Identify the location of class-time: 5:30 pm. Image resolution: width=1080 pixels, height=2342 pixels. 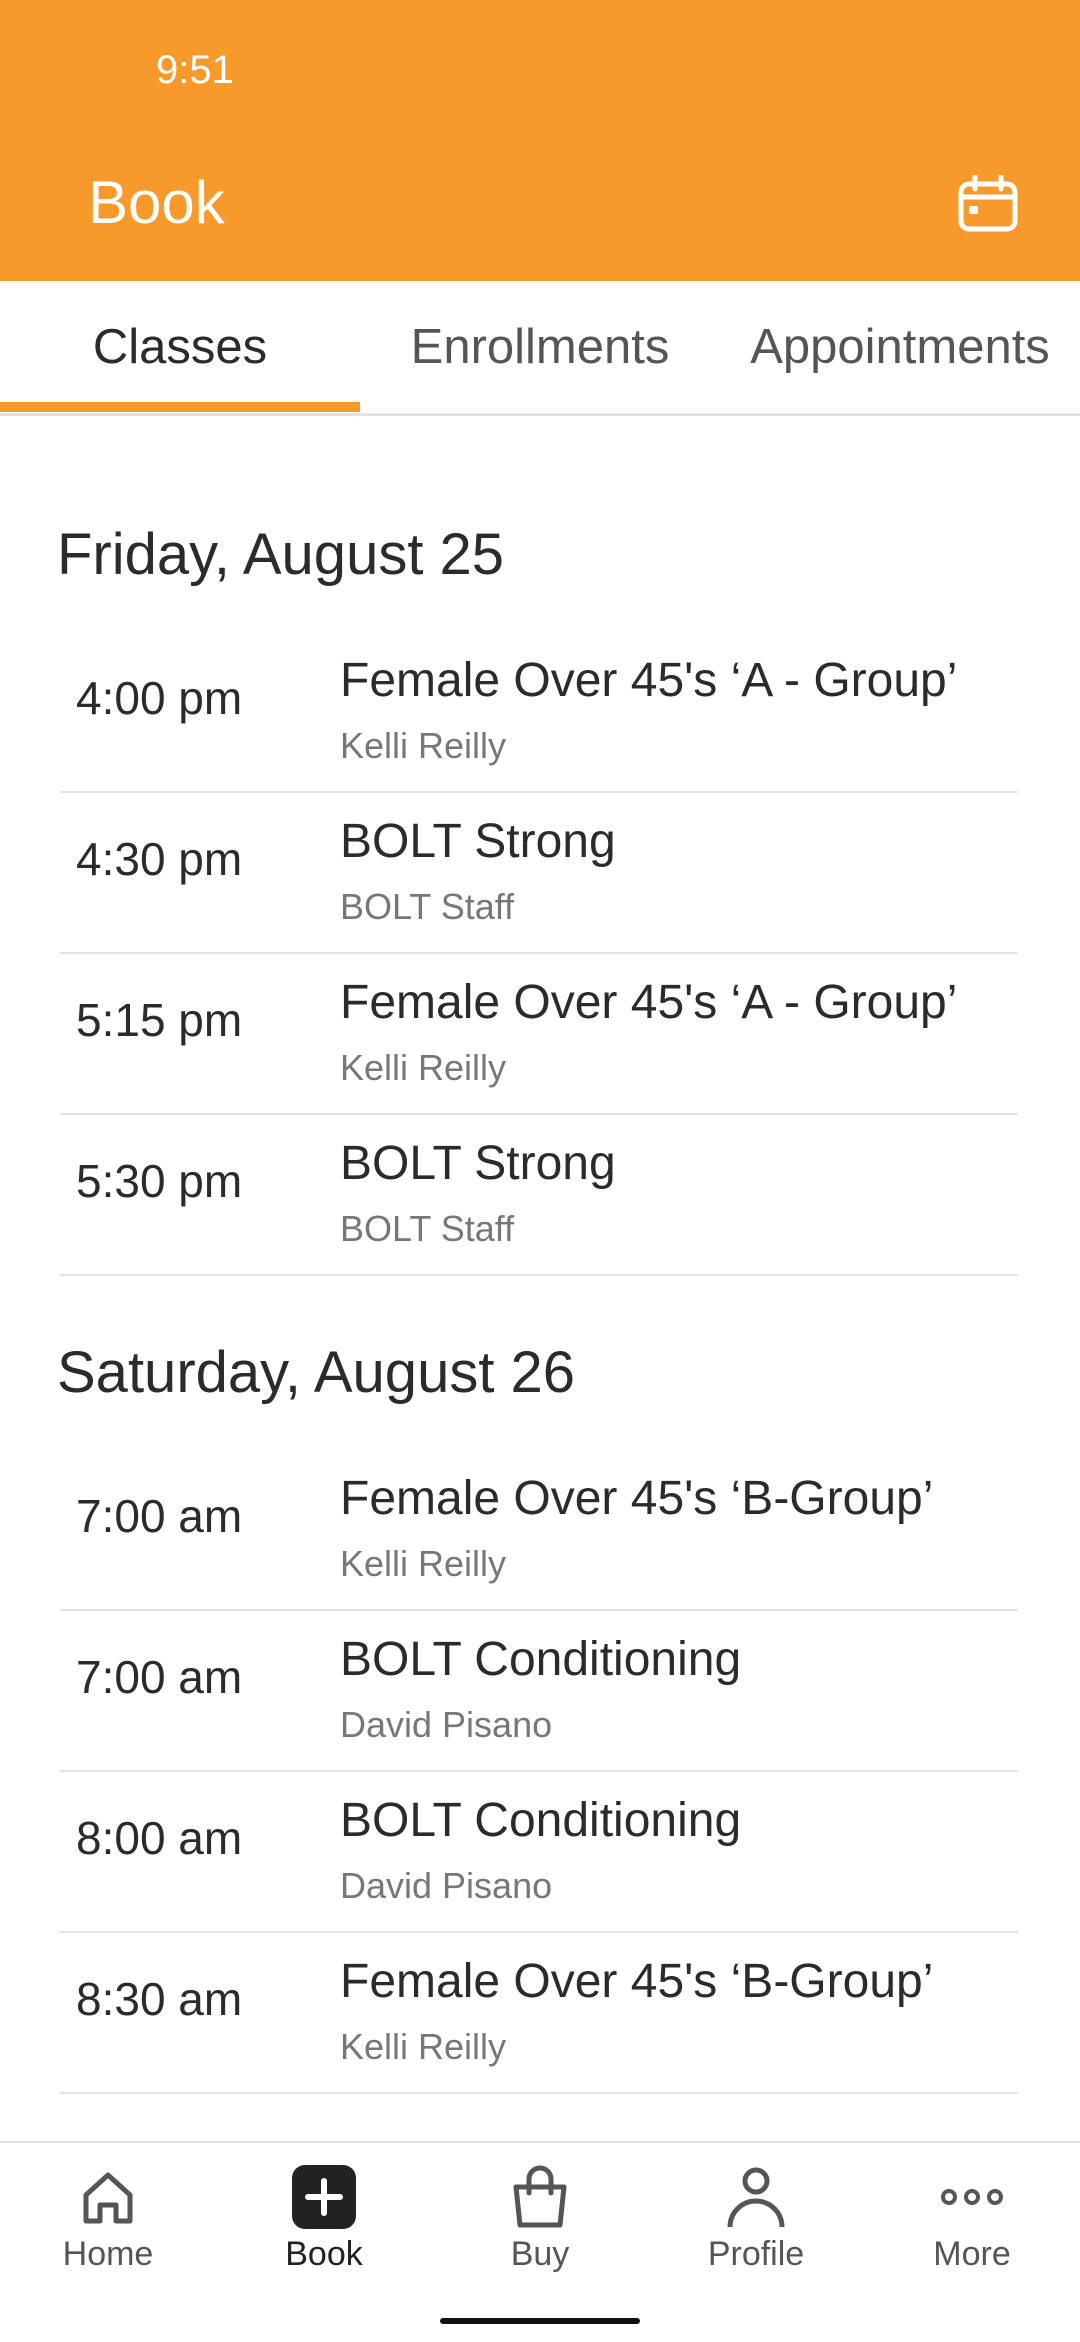
(159, 1181).